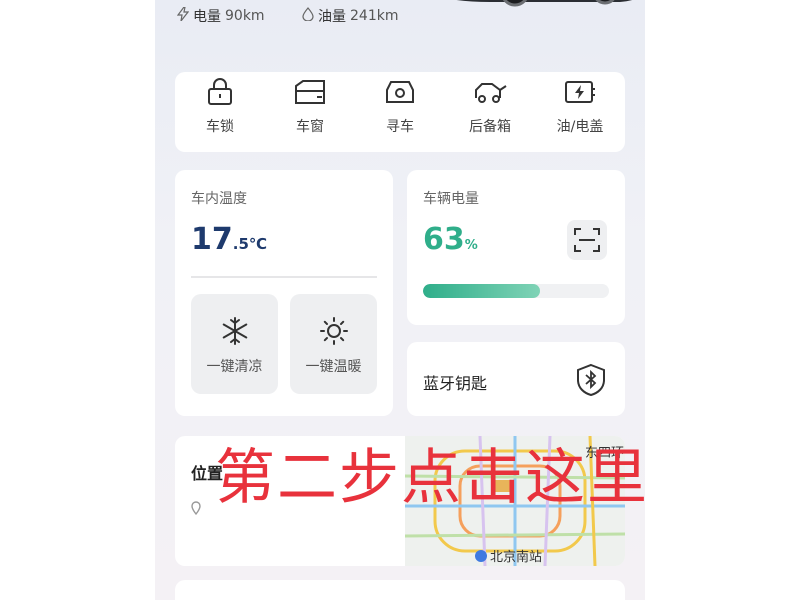 This screenshot has height=600, width=800. Describe the element at coordinates (310, 92) in the screenshot. I see `window-icon` at that location.